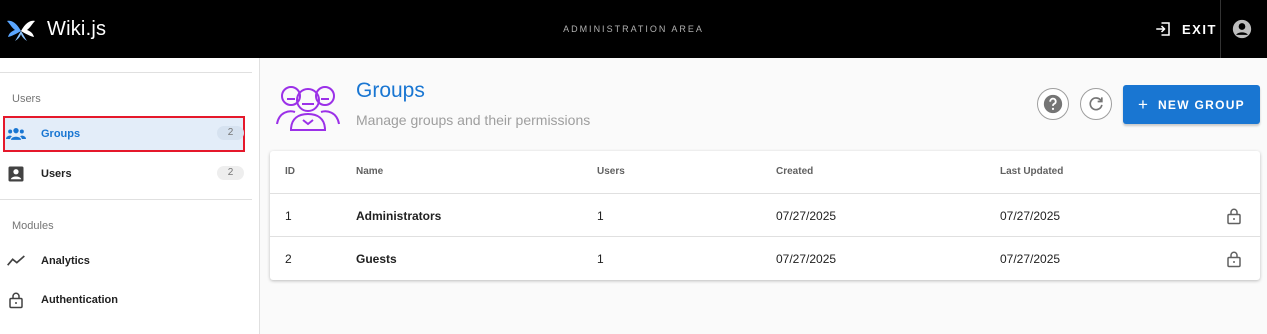  Describe the element at coordinates (124, 261) in the screenshot. I see `sidebar-item-analytics: Analytics` at that location.